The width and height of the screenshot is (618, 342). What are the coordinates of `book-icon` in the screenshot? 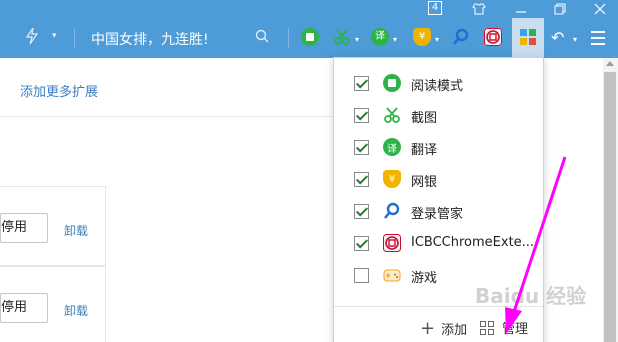 It's located at (392, 83).